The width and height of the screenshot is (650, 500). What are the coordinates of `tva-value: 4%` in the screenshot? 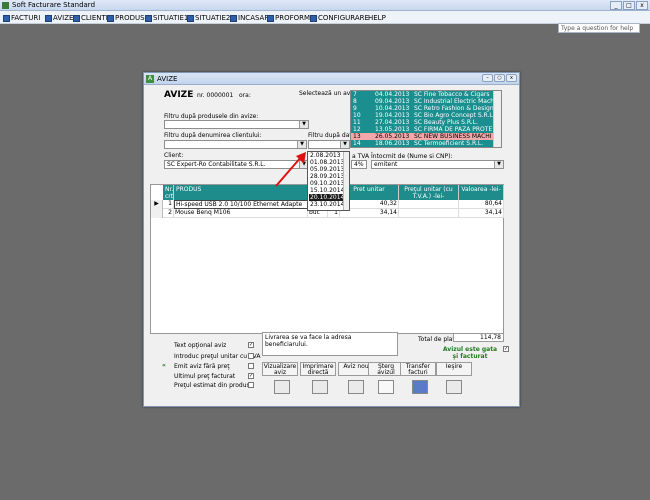 It's located at (359, 164).